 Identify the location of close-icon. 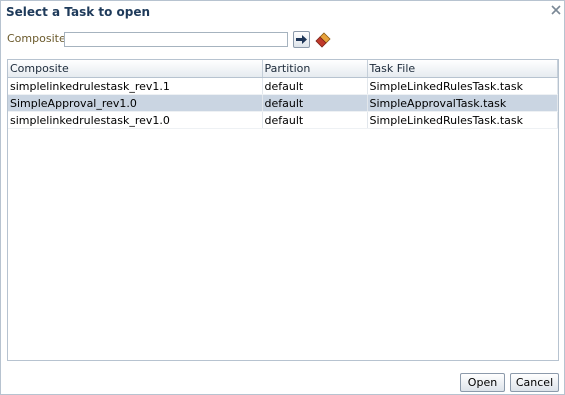
(556, 10).